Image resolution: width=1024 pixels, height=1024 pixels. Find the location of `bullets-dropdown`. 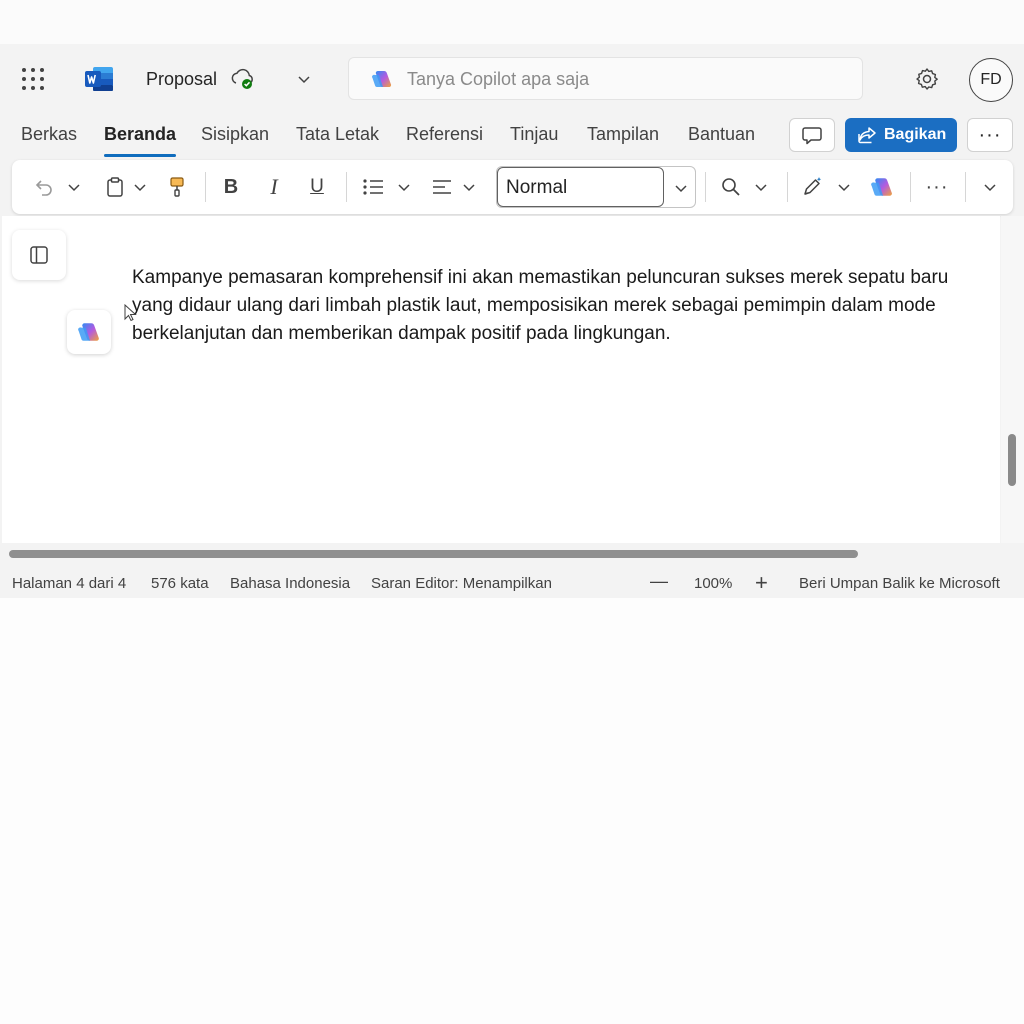

bullets-dropdown is located at coordinates (404, 187).